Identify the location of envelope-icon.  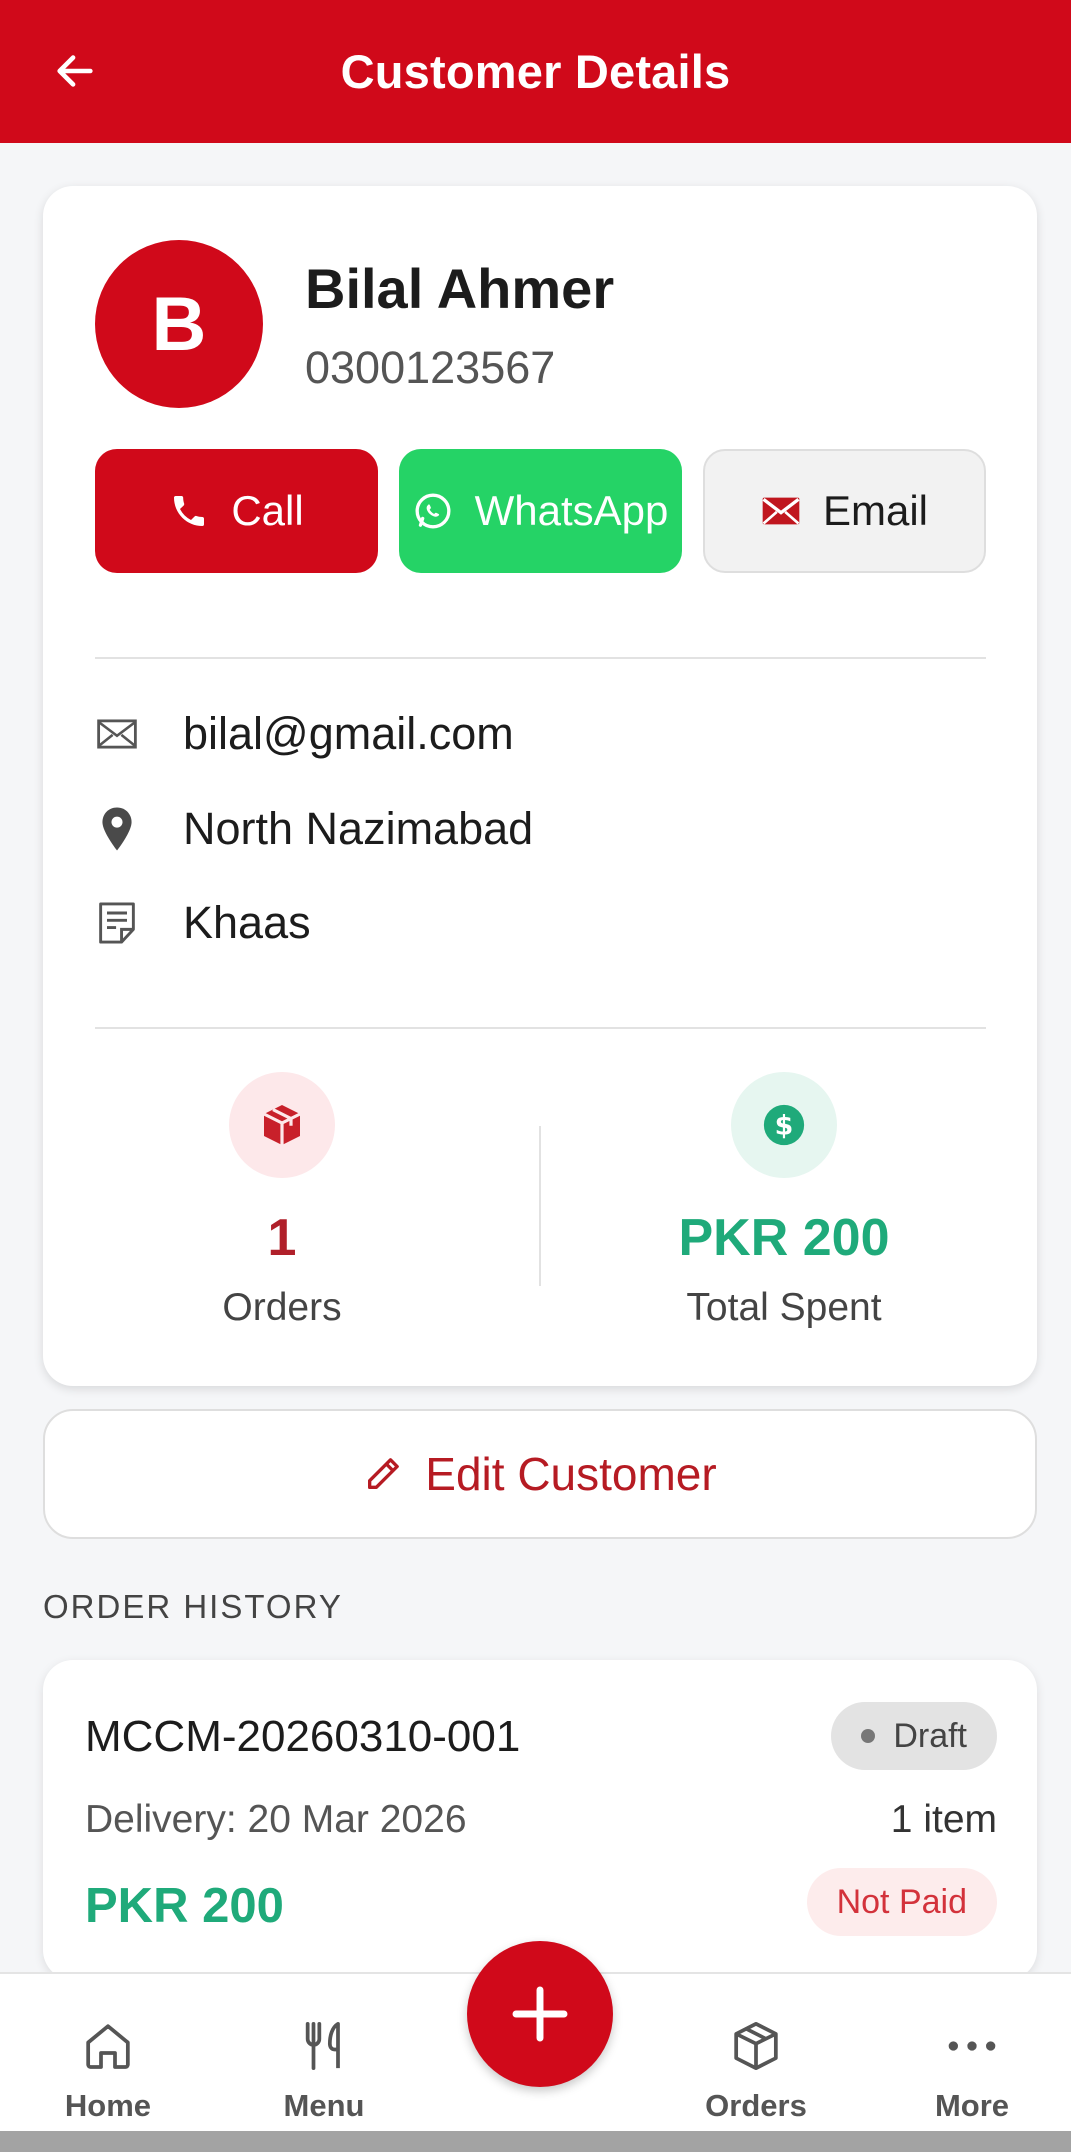
(117, 734).